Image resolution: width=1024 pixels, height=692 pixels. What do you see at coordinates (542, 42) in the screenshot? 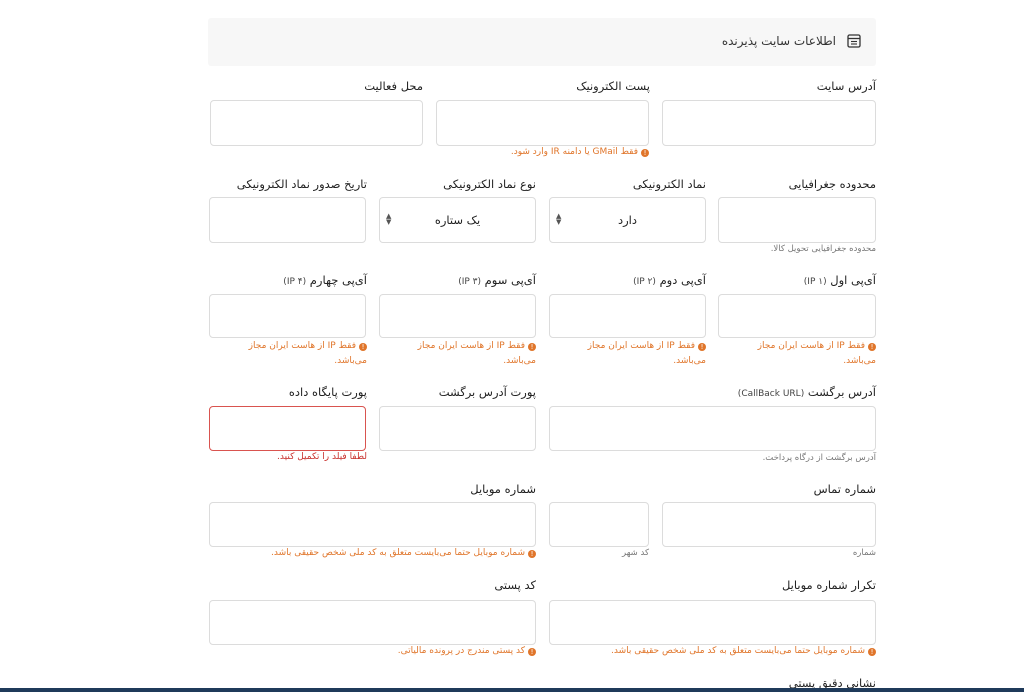
I see `section-header: اطلاعات سایت پذیرنده` at bounding box center [542, 42].